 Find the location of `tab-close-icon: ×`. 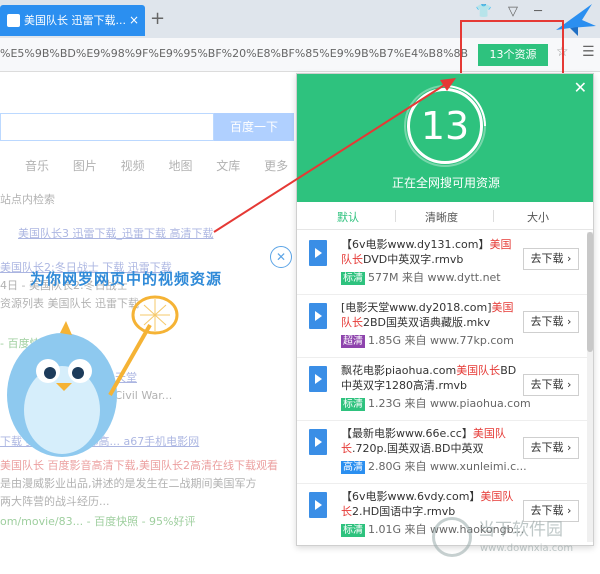

tab-close-icon: × is located at coordinates (134, 20).